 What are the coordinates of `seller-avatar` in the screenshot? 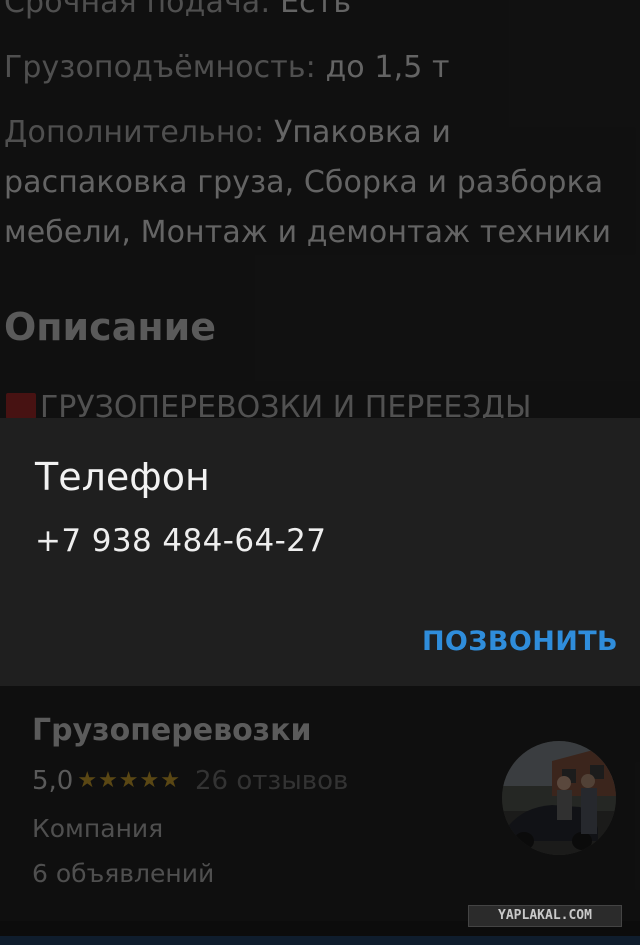 It's located at (559, 798).